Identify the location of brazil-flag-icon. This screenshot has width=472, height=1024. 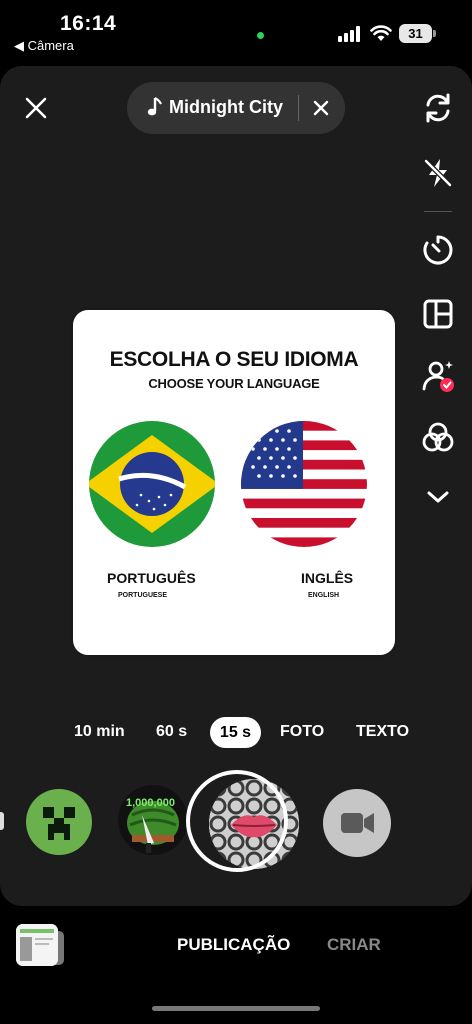
(152, 484).